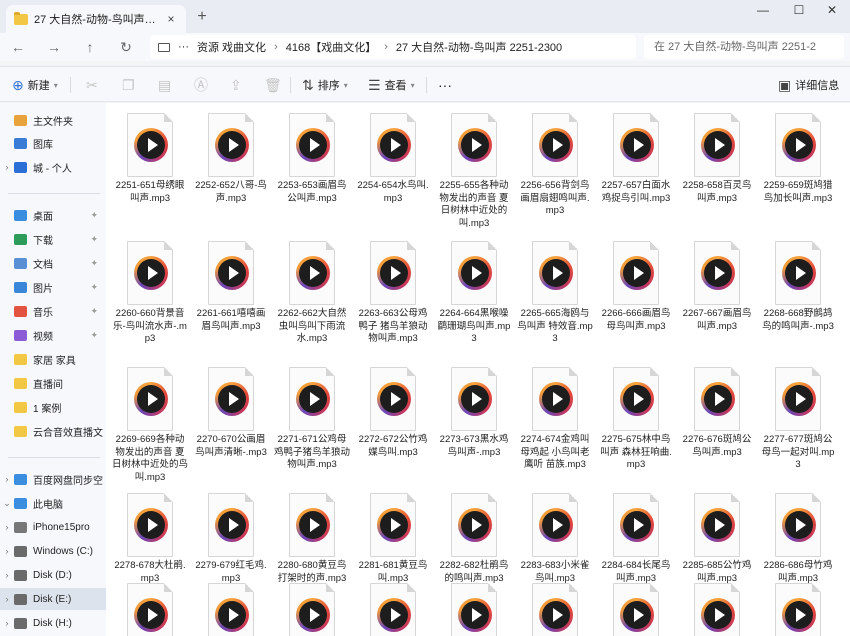 The height and width of the screenshot is (636, 850). I want to click on file-item: 2252-652八哥-鸟声.mp3, so click(231, 154).